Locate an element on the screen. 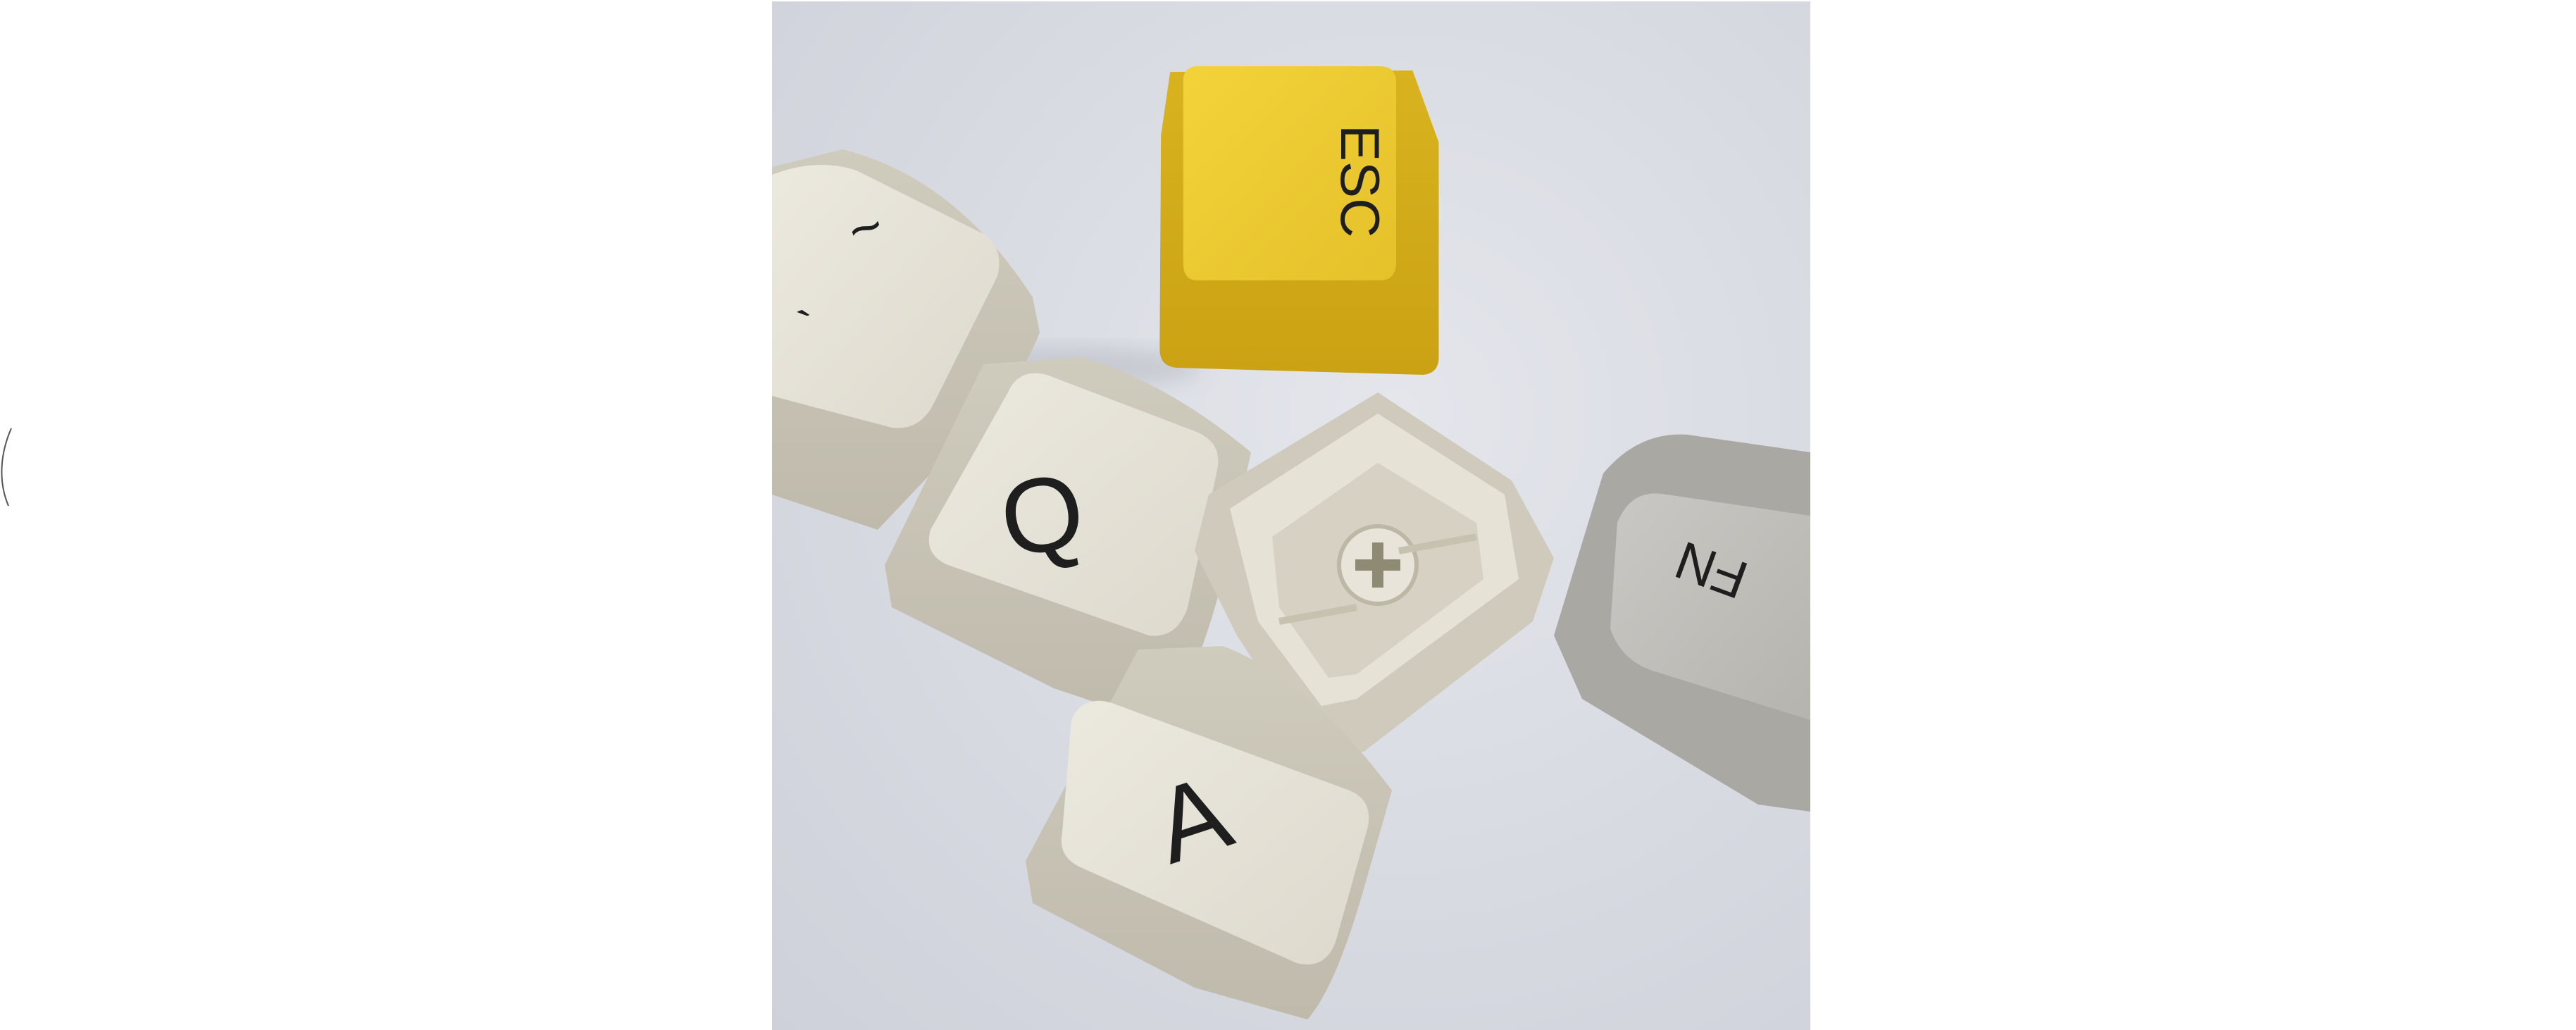 The height and width of the screenshot is (1030, 2576). fn-keycap: FN is located at coordinates (1682, 623).